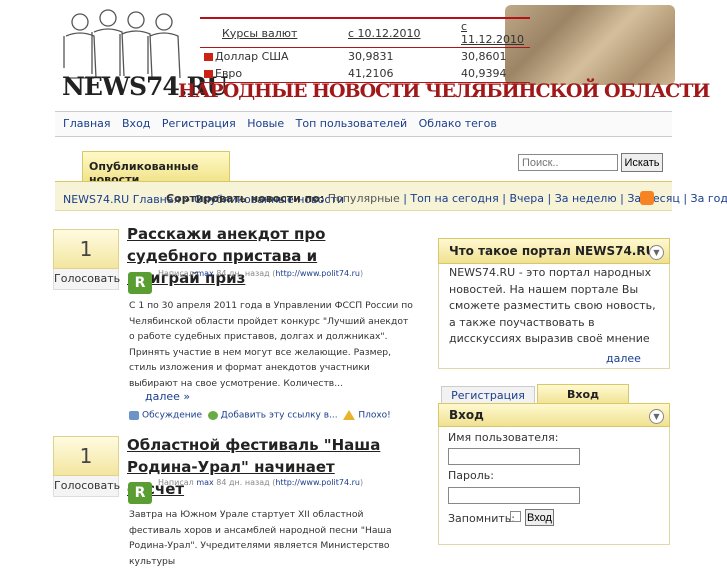 The width and height of the screenshot is (727, 569). Describe the element at coordinates (252, 56) in the screenshot. I see `currency-name: Доллар США` at that location.